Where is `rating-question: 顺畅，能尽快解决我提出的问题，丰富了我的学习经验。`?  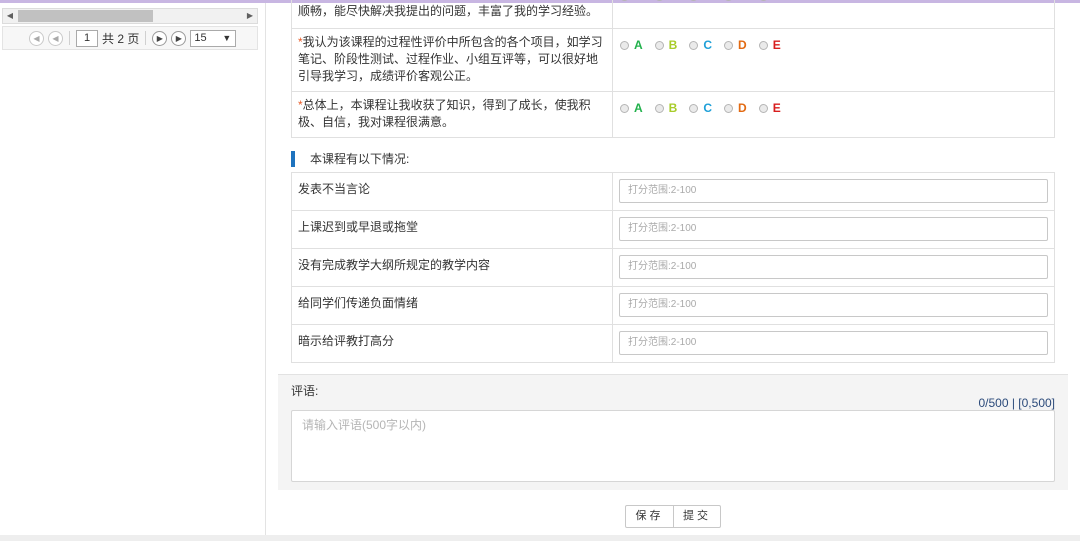 rating-question: 顺畅，能尽快解决我提出的问题，丰富了我的学习经验。 is located at coordinates (452, 14).